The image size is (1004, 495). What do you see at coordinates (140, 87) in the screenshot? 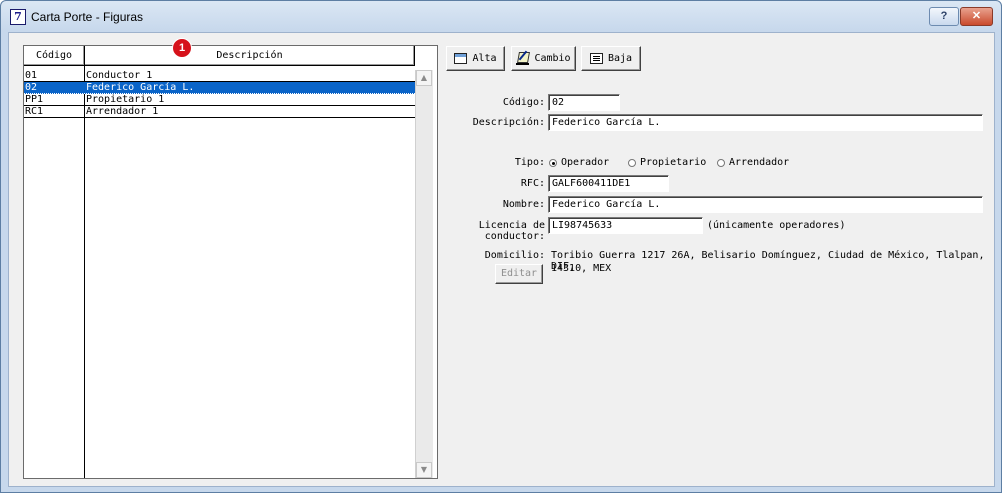
I see `list-item-description: Federico García L.` at bounding box center [140, 87].